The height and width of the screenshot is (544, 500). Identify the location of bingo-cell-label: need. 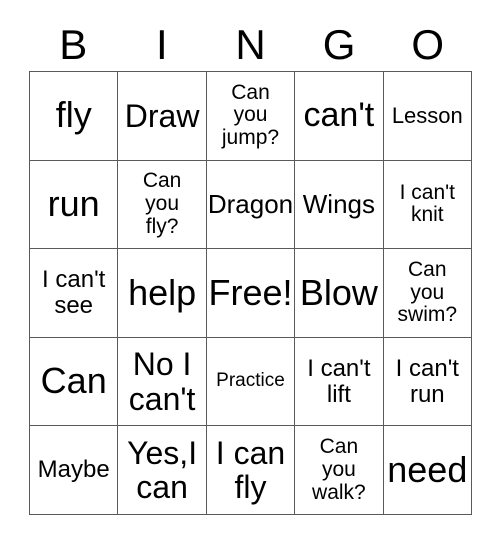
(427, 469).